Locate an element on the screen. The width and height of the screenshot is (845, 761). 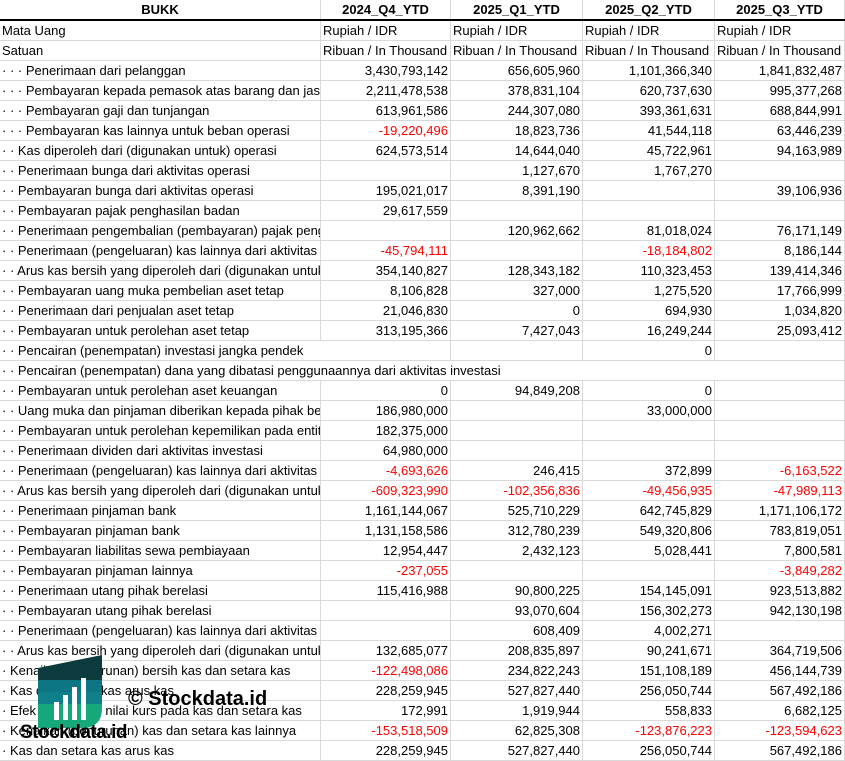
cell: 12,954,447 is located at coordinates (386, 550).